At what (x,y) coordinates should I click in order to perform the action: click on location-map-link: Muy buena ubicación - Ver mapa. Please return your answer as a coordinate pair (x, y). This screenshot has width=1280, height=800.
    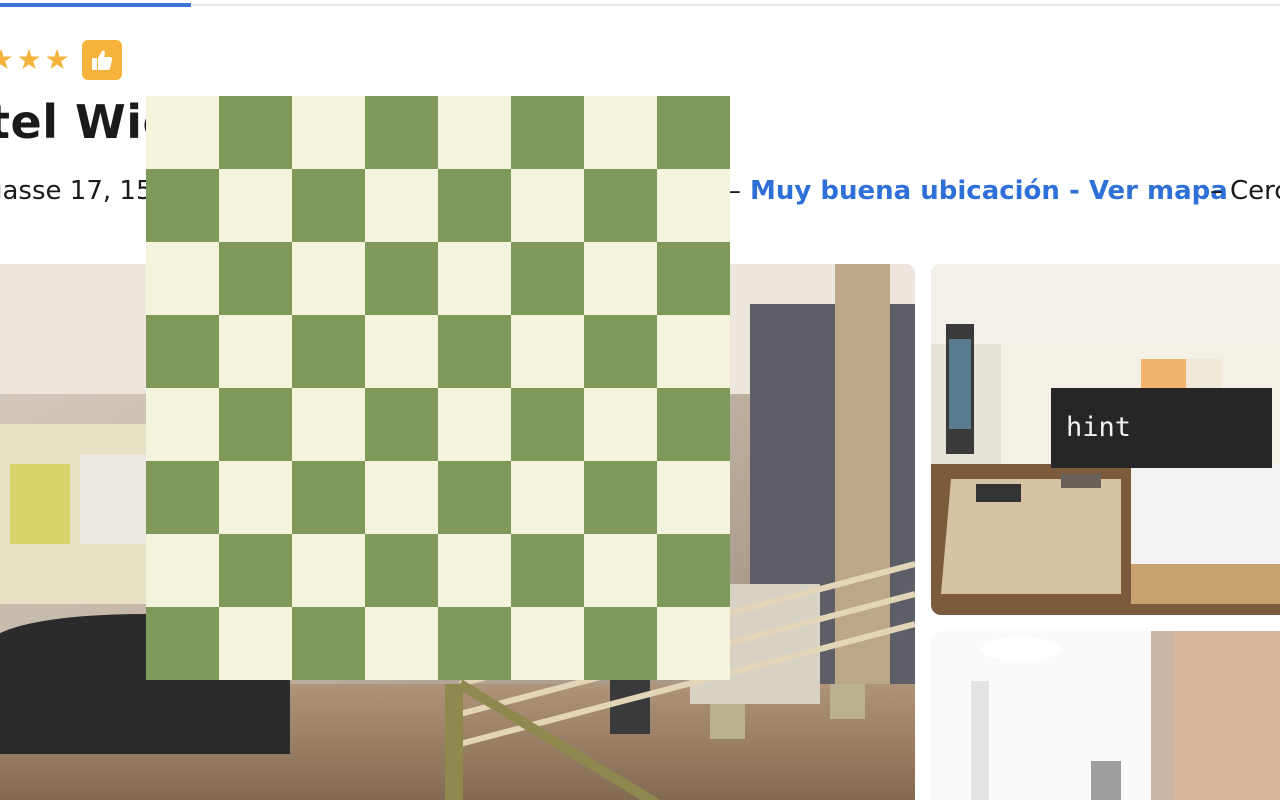
    Looking at the image, I should click on (989, 191).